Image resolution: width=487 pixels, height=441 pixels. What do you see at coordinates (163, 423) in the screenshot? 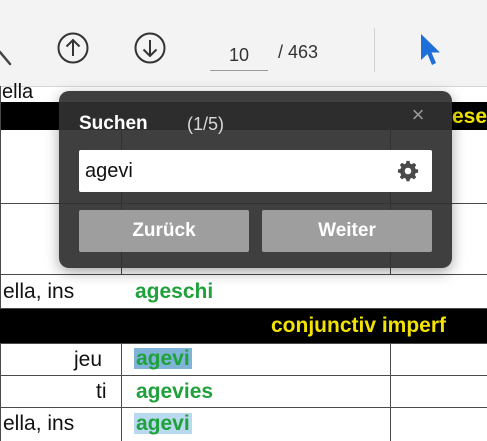
I see `search-match: agevi` at bounding box center [163, 423].